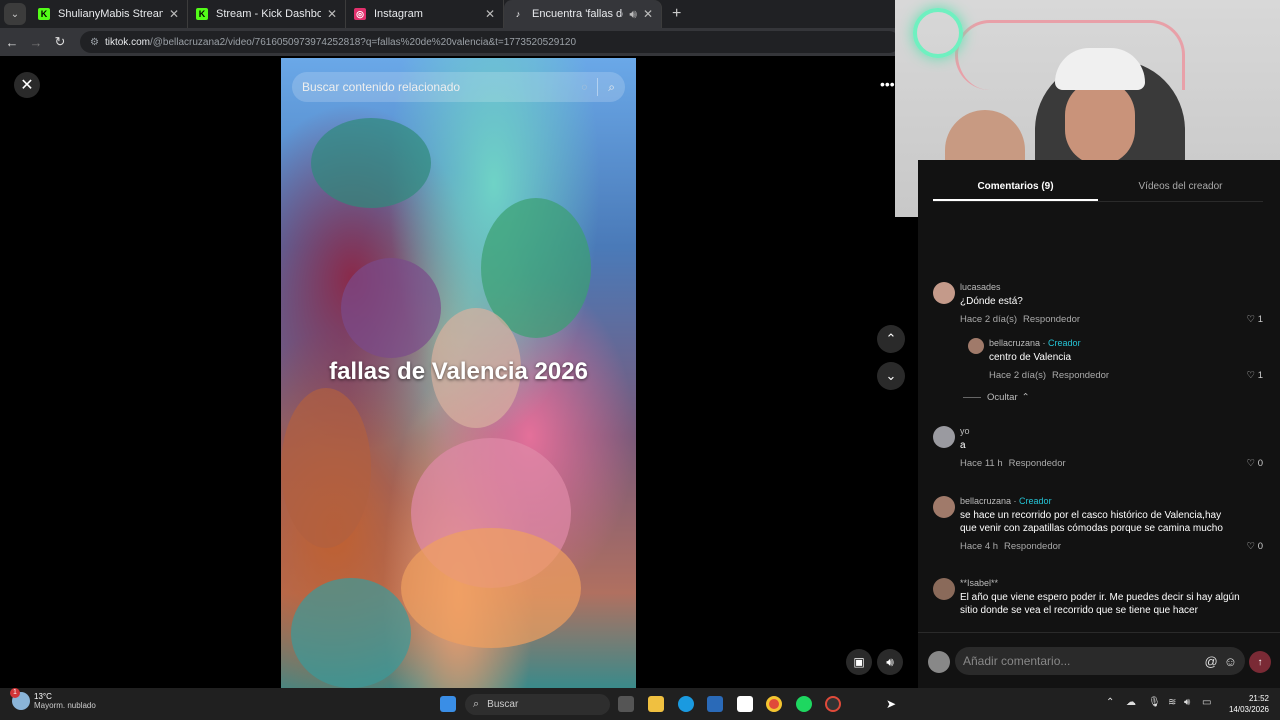 The height and width of the screenshot is (720, 1280). What do you see at coordinates (891, 704) in the screenshot?
I see `mouse-cursor: ➤` at bounding box center [891, 704].